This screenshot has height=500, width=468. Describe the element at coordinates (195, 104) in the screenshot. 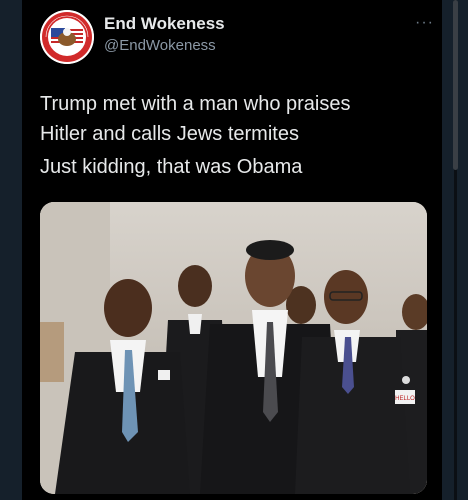

I see `tweet-text-line-1: Trump met with a man who praises` at that location.